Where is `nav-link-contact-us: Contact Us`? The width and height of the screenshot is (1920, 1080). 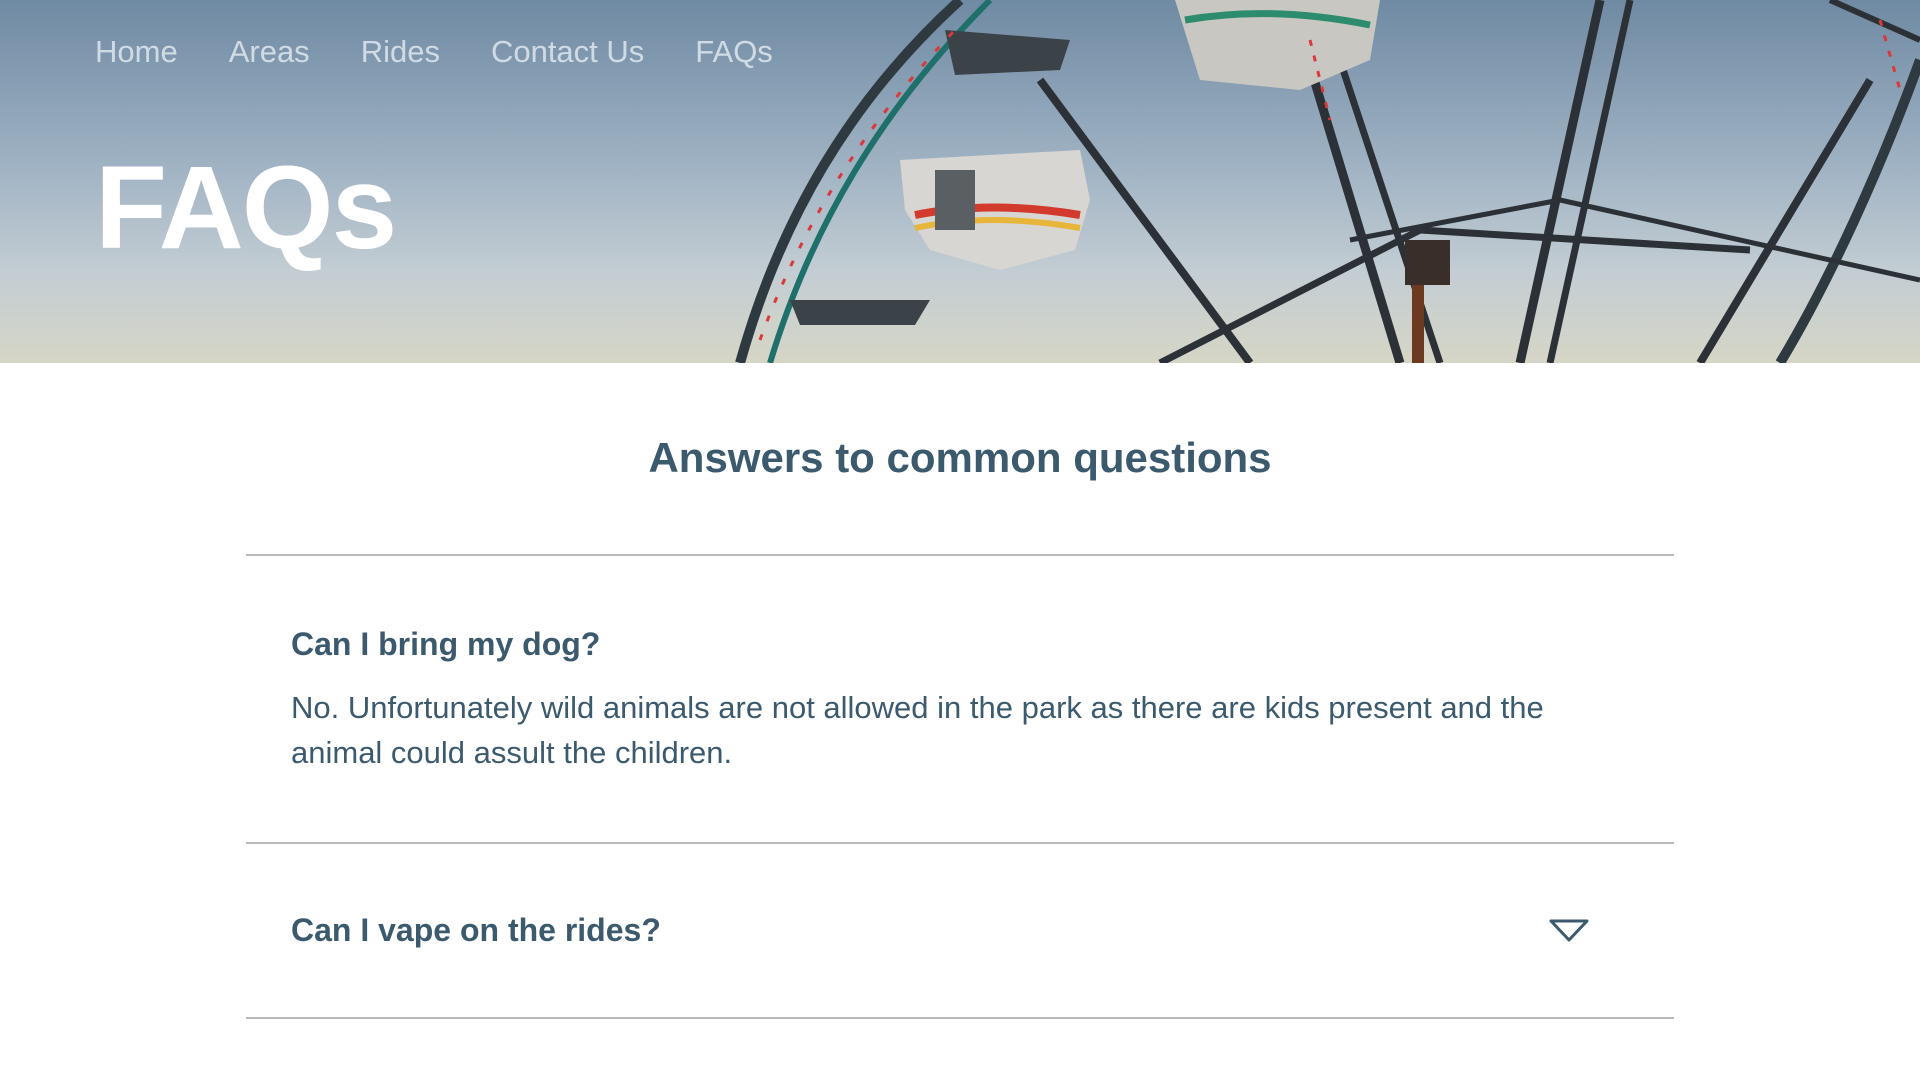 nav-link-contact-us: Contact Us is located at coordinates (567, 52).